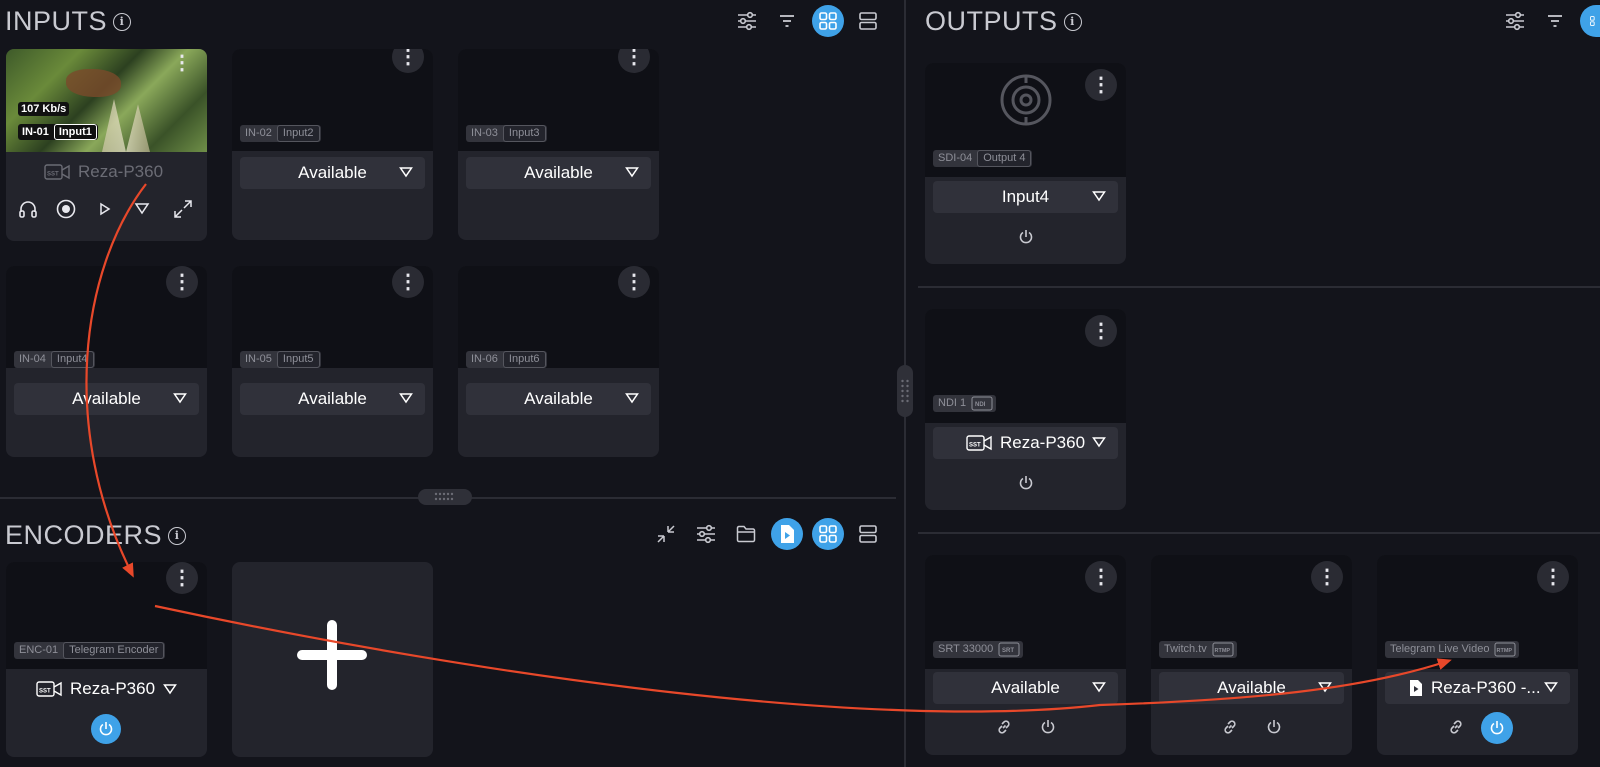 The width and height of the screenshot is (1600, 767). Describe the element at coordinates (332, 655) in the screenshot. I see `plus-icon` at that location.